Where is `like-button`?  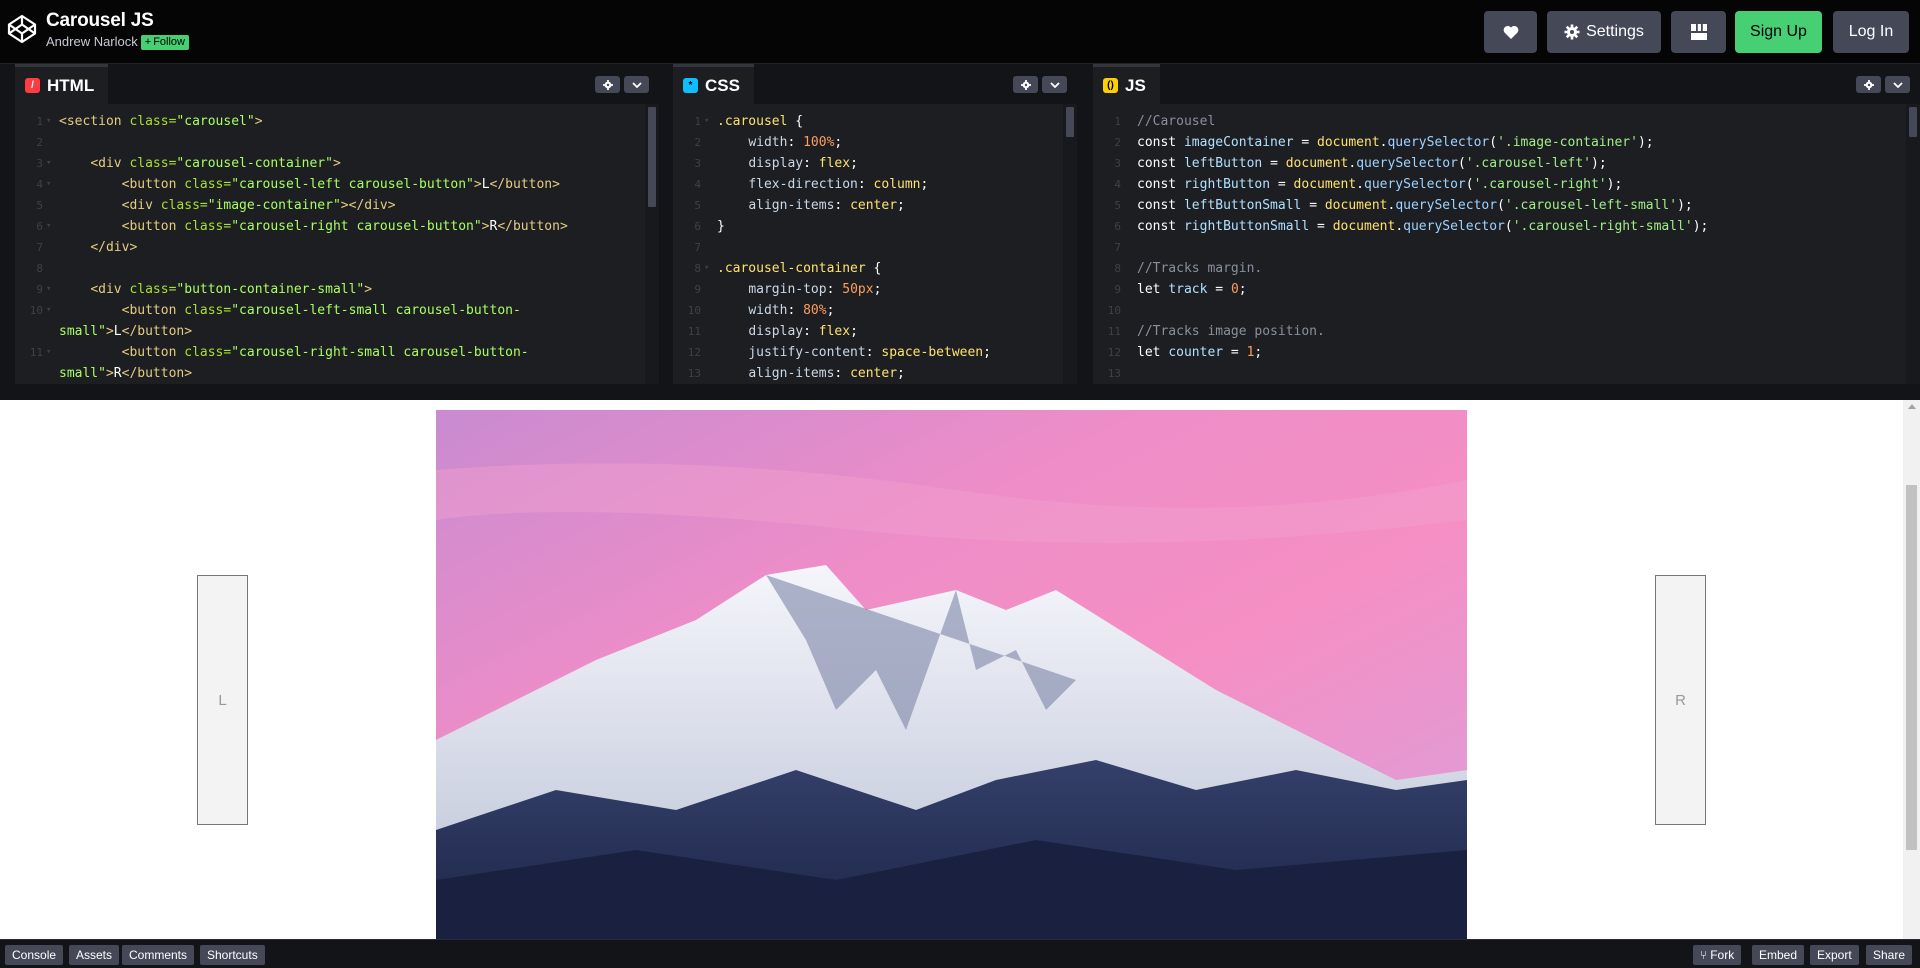
like-button is located at coordinates (1510, 32).